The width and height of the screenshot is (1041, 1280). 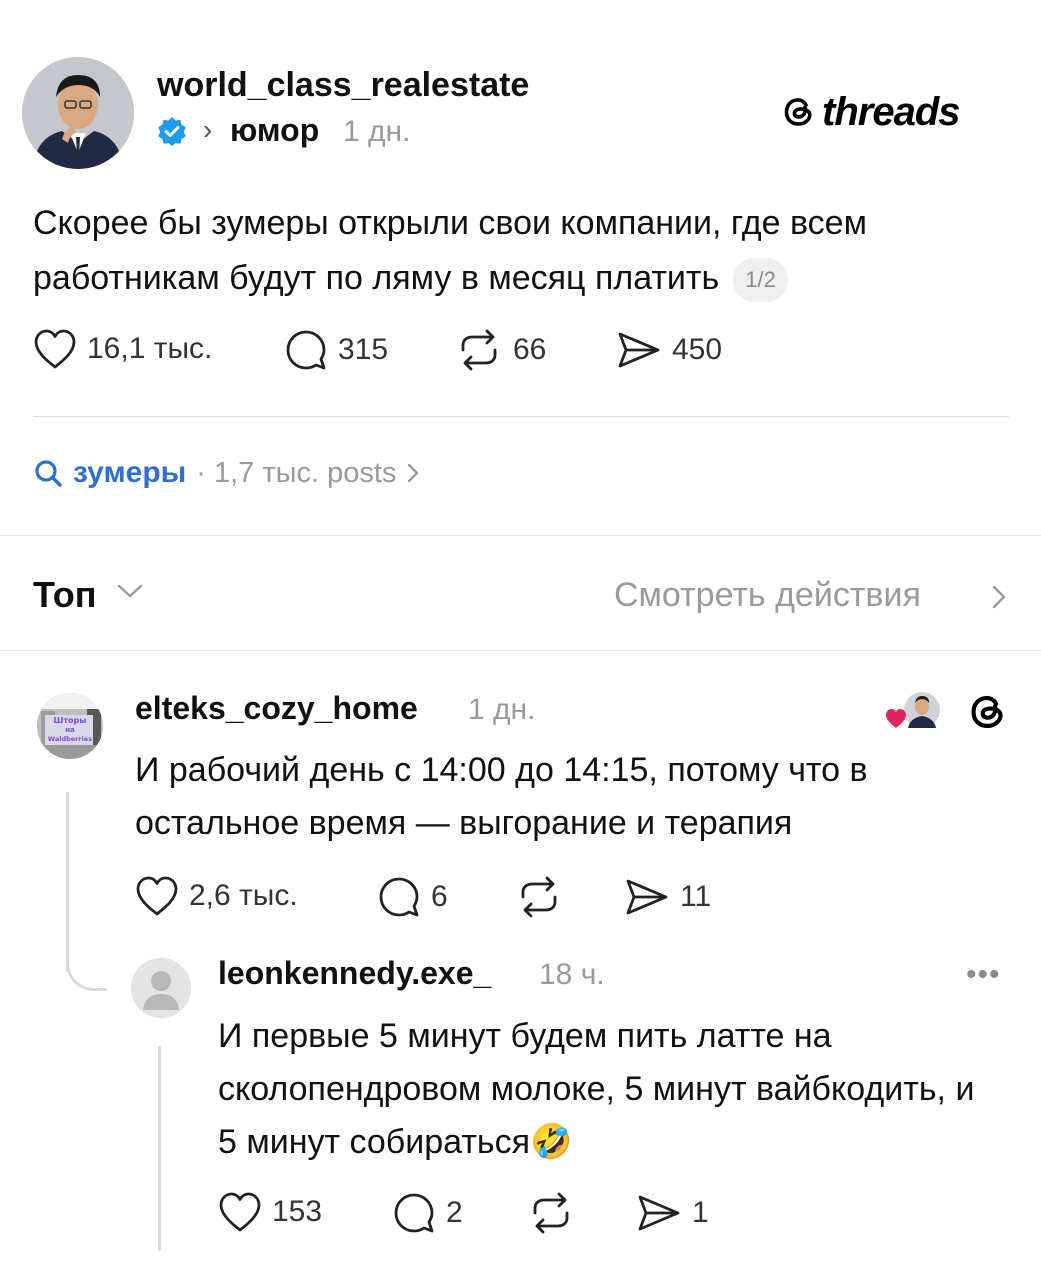 I want to click on share-button: 1, so click(x=672, y=1213).